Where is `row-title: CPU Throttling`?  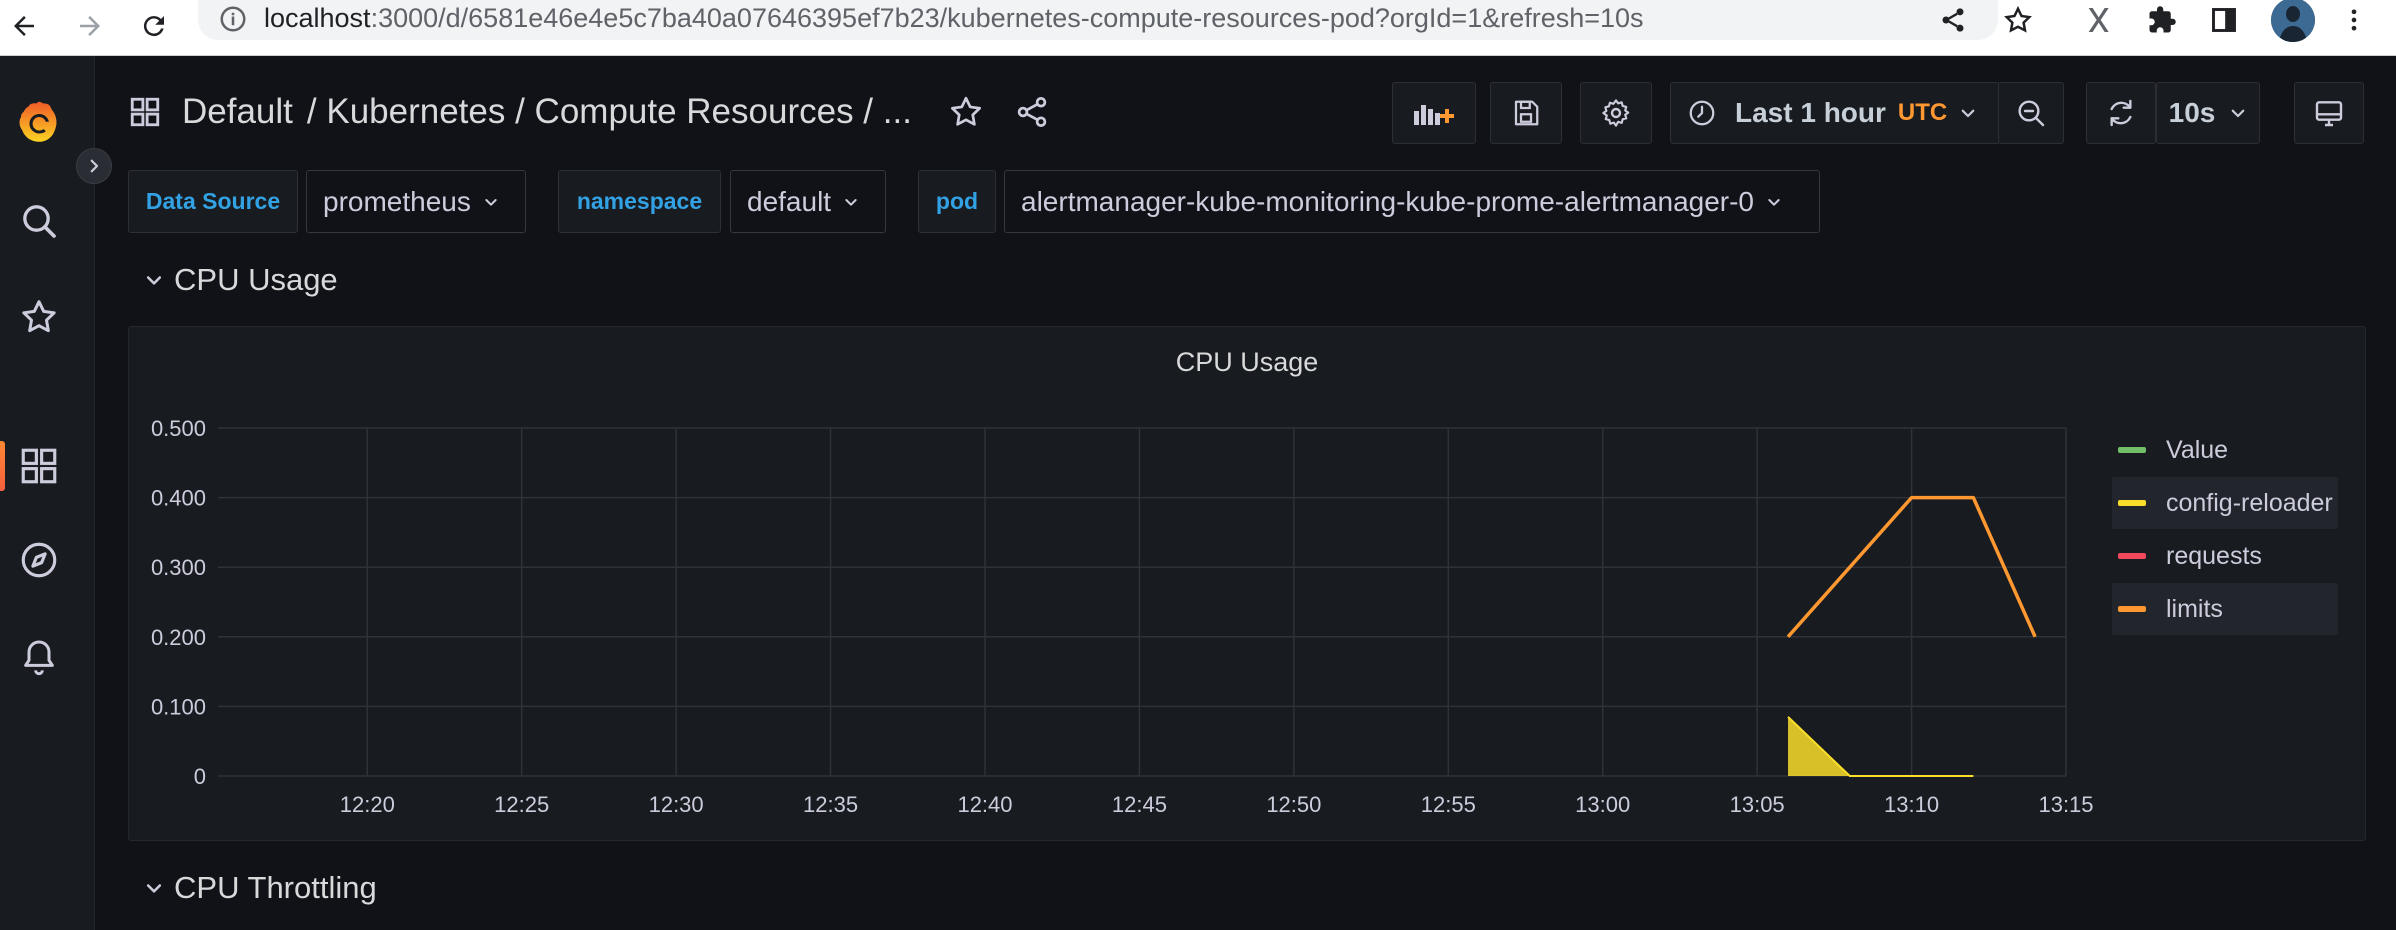 row-title: CPU Throttling is located at coordinates (275, 887).